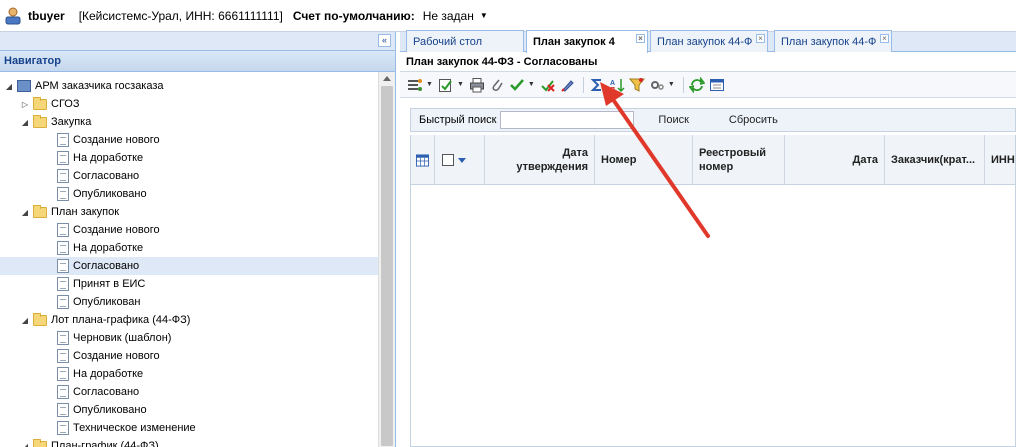  Describe the element at coordinates (717, 85) in the screenshot. I see `export-icon` at that location.